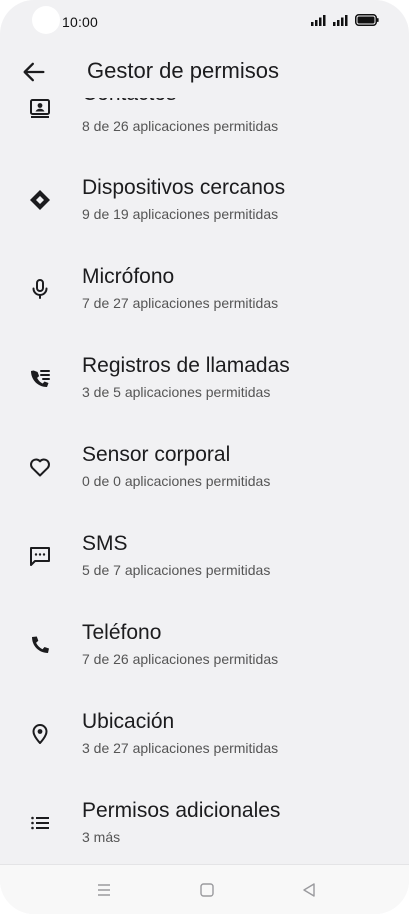 The height and width of the screenshot is (914, 409). Describe the element at coordinates (40, 108) in the screenshot. I see `contacts-icon` at that location.